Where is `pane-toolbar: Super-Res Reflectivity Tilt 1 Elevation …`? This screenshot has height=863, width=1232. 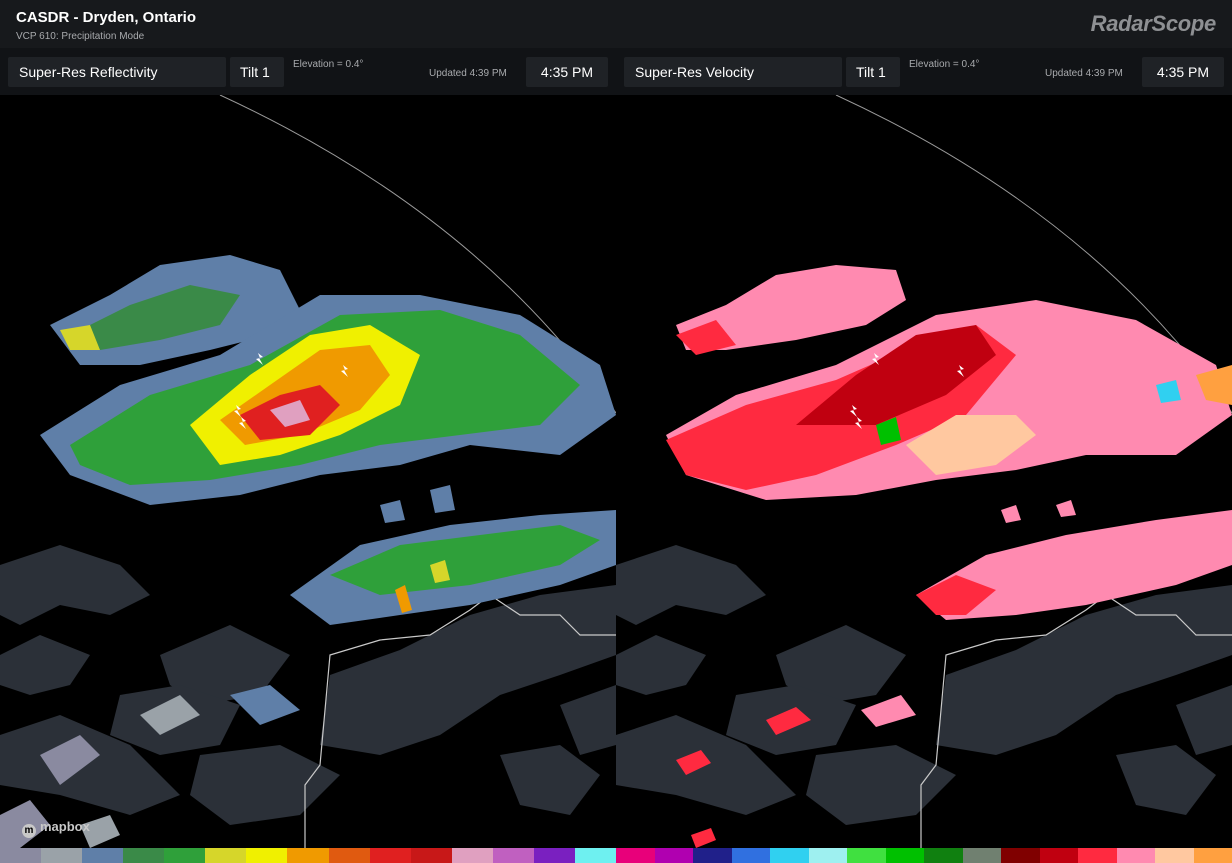 pane-toolbar: Super-Res Reflectivity Tilt 1 Elevation … is located at coordinates (616, 71).